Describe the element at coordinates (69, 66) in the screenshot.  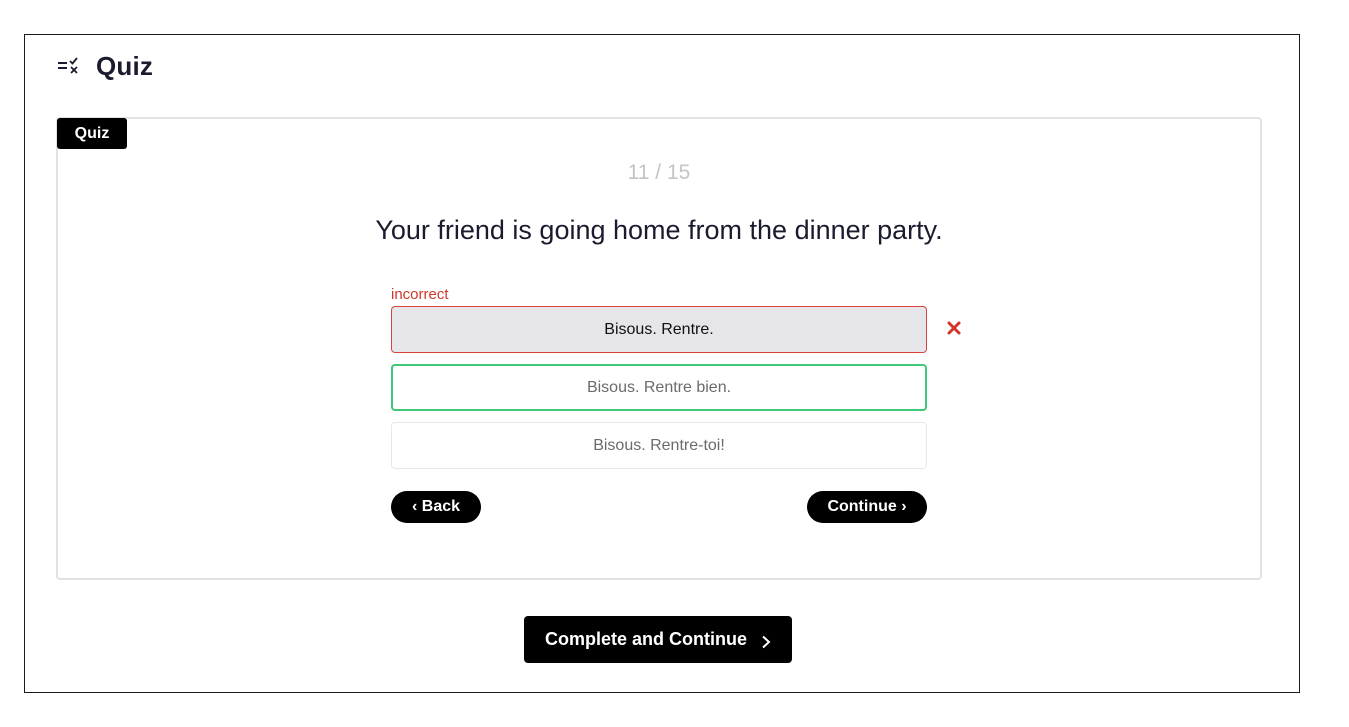
I see `quiz-checklist-icon` at that location.